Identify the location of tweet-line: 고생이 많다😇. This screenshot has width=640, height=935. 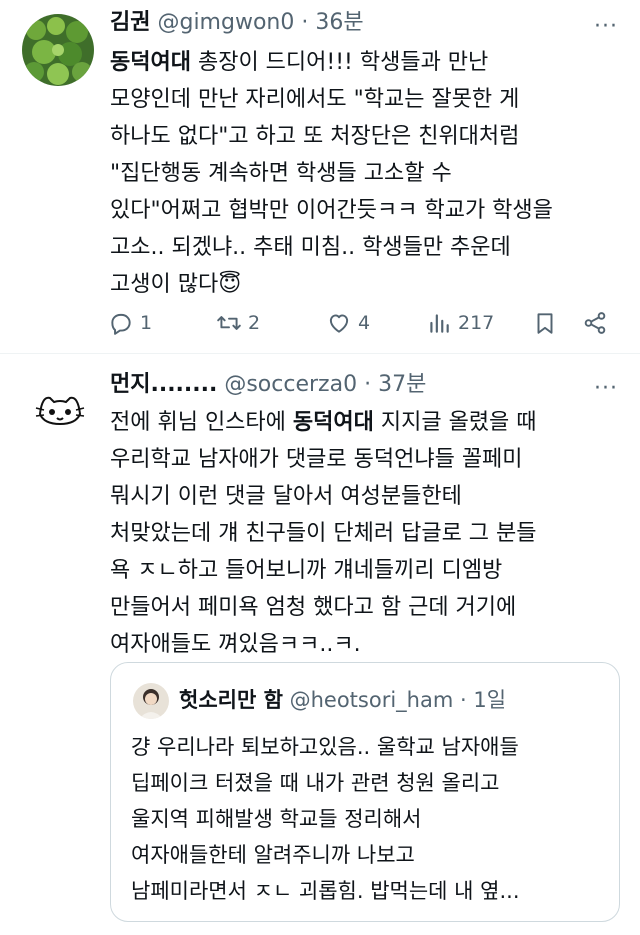
(176, 284).